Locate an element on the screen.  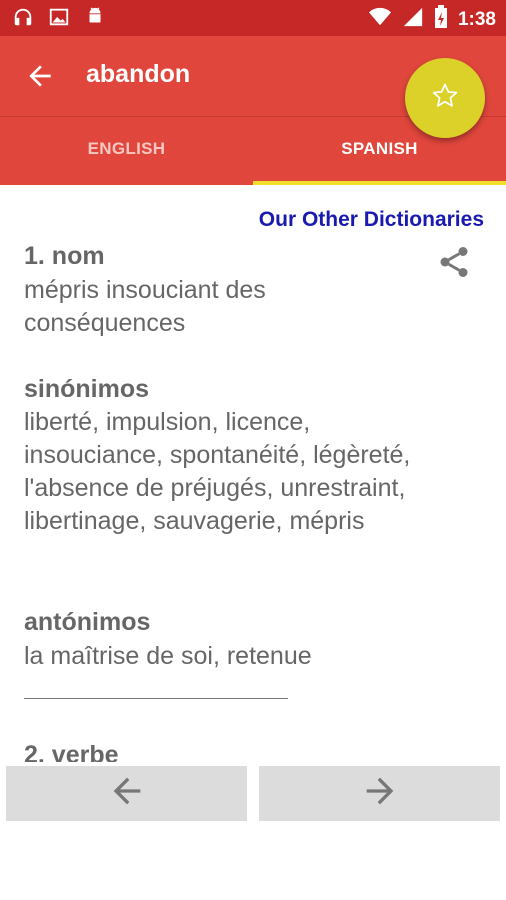
arrow-right-icon is located at coordinates (380, 793).